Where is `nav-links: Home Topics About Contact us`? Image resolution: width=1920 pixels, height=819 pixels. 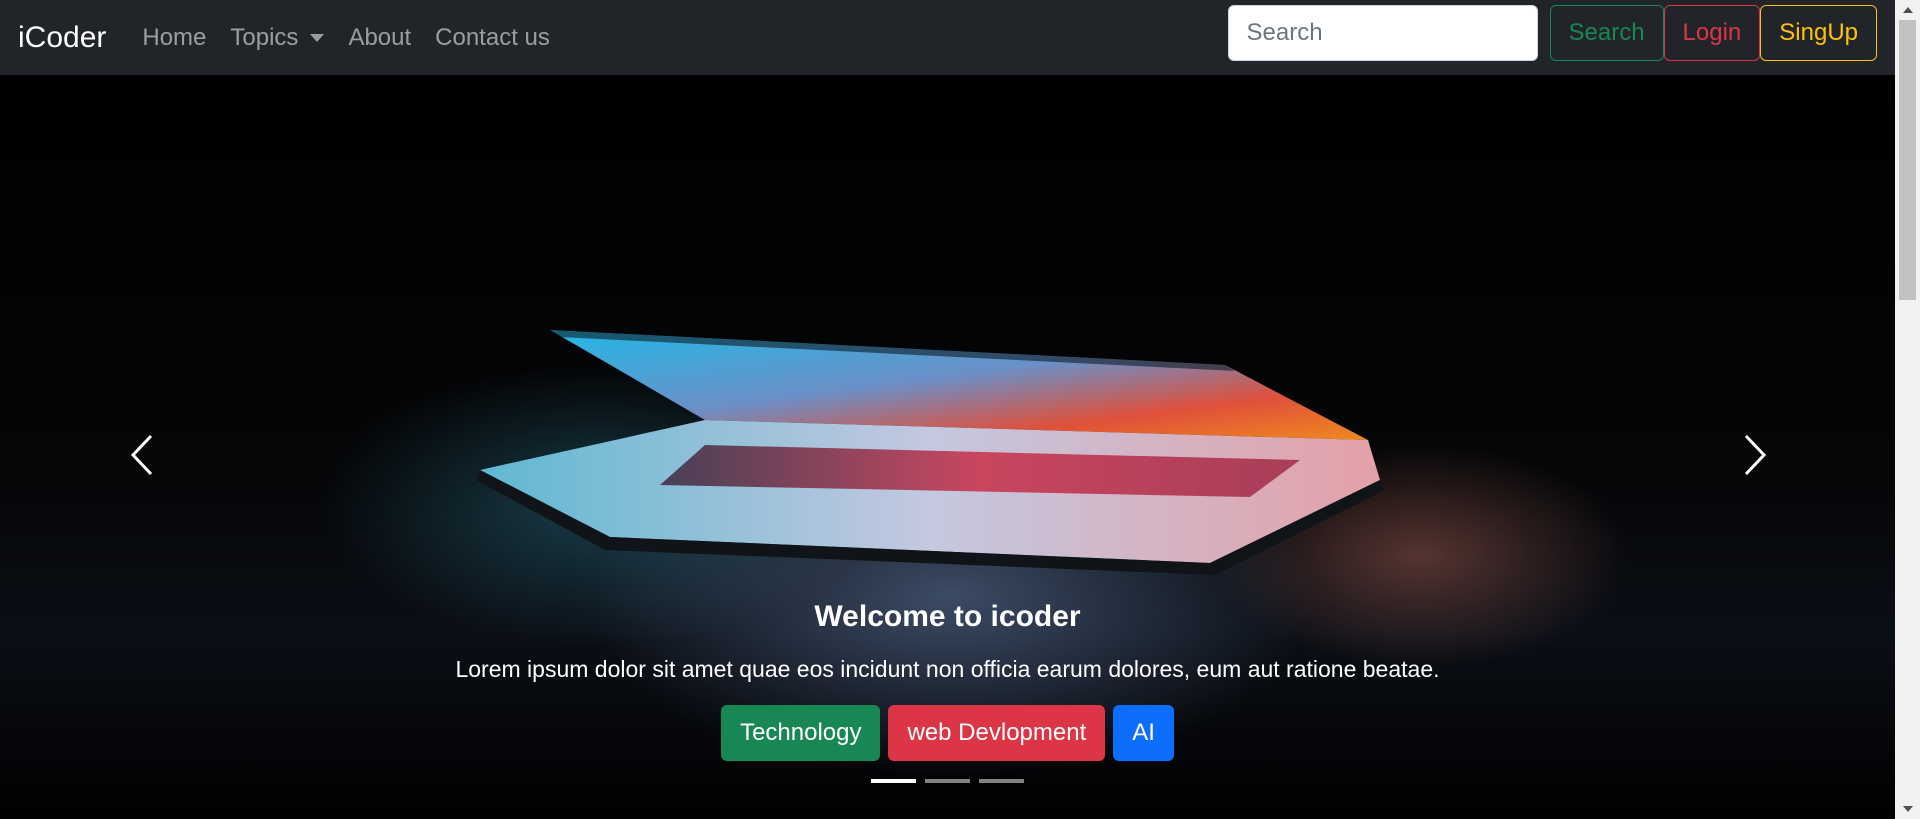 nav-links: Home Topics About Contact us is located at coordinates (352, 38).